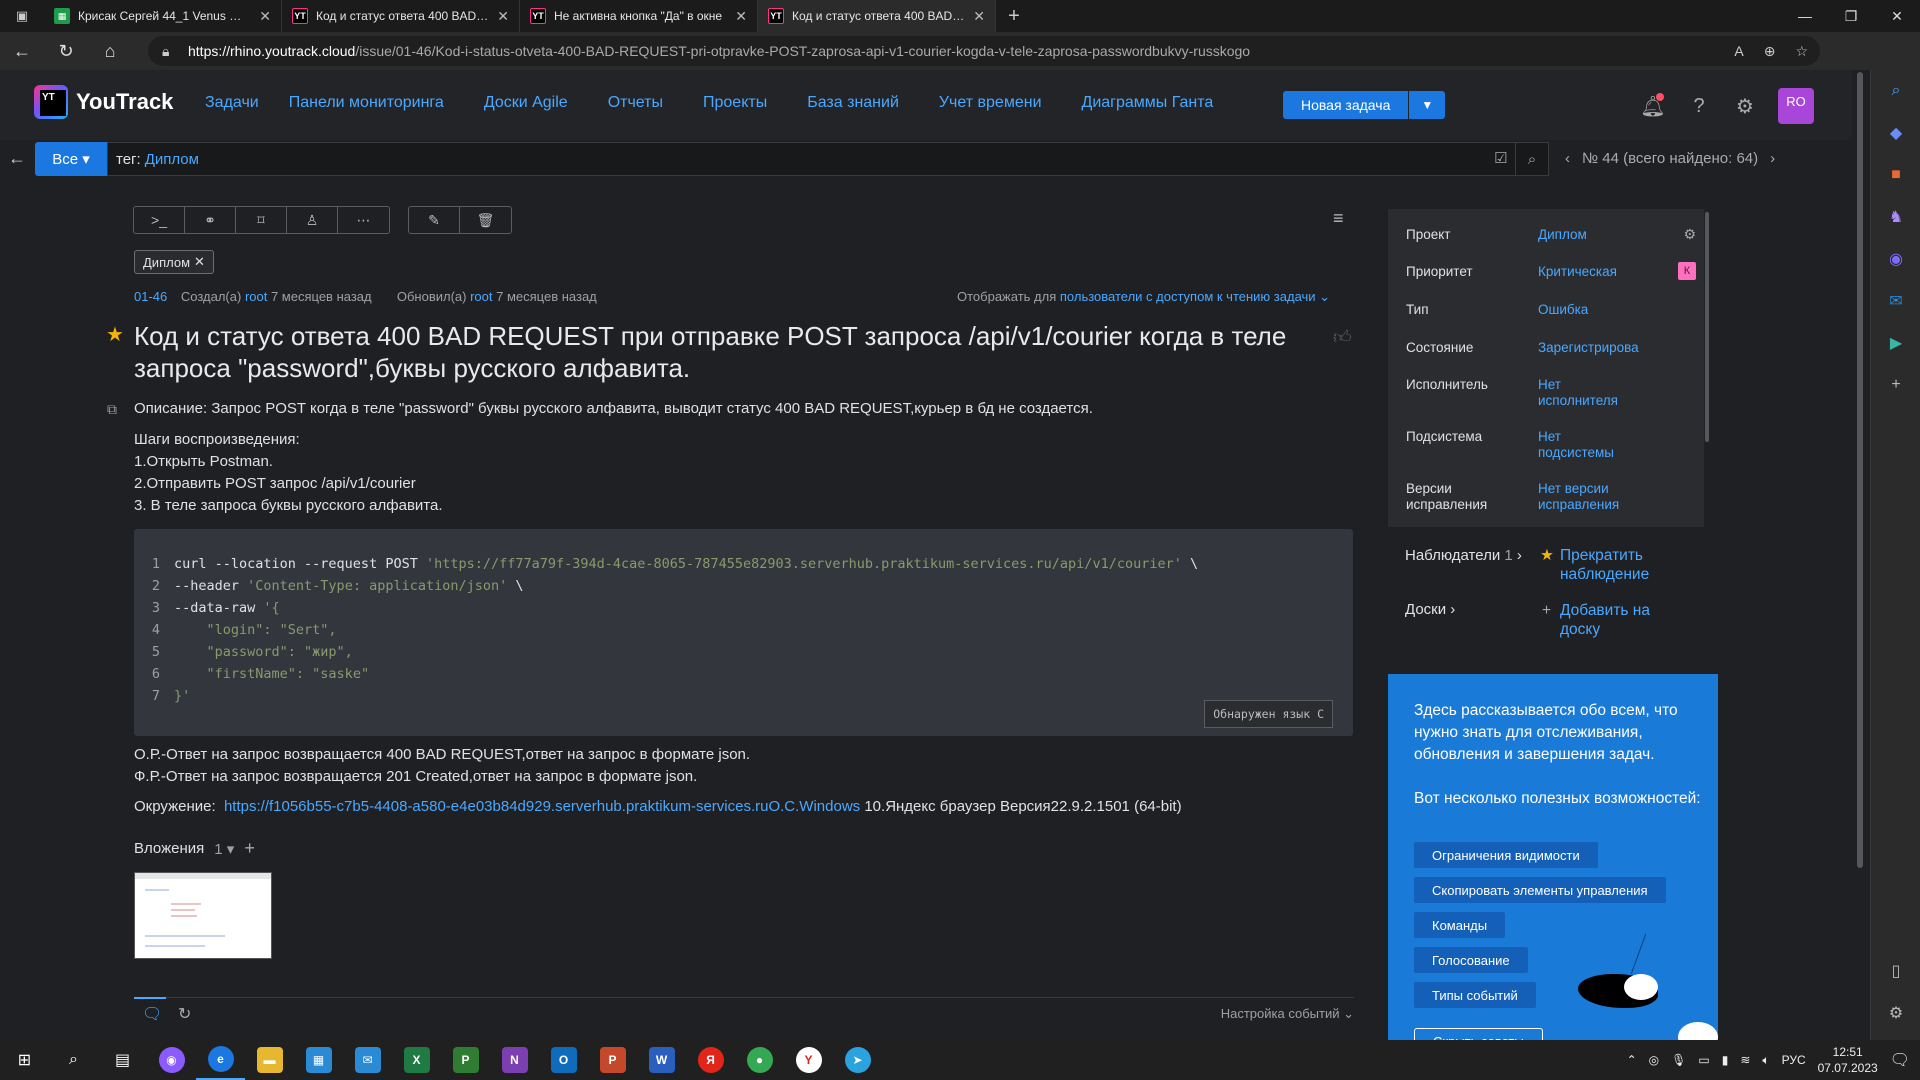  I want to click on zoom-icon: ⊕, so click(1770, 51).